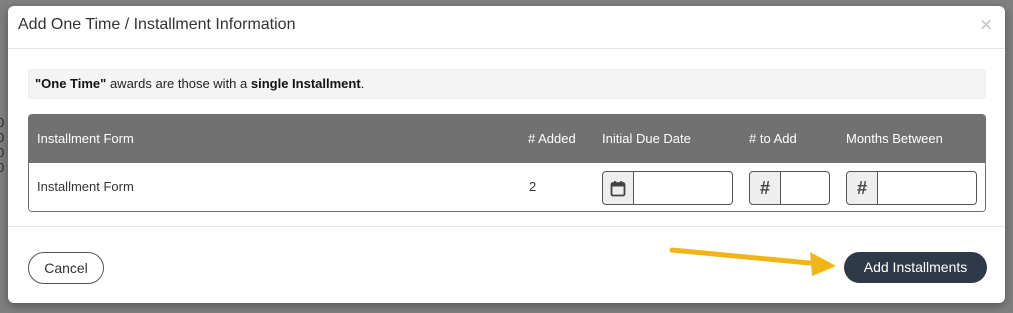 The height and width of the screenshot is (313, 1013). Describe the element at coordinates (362, 83) in the screenshot. I see `info-suffix: .` at that location.